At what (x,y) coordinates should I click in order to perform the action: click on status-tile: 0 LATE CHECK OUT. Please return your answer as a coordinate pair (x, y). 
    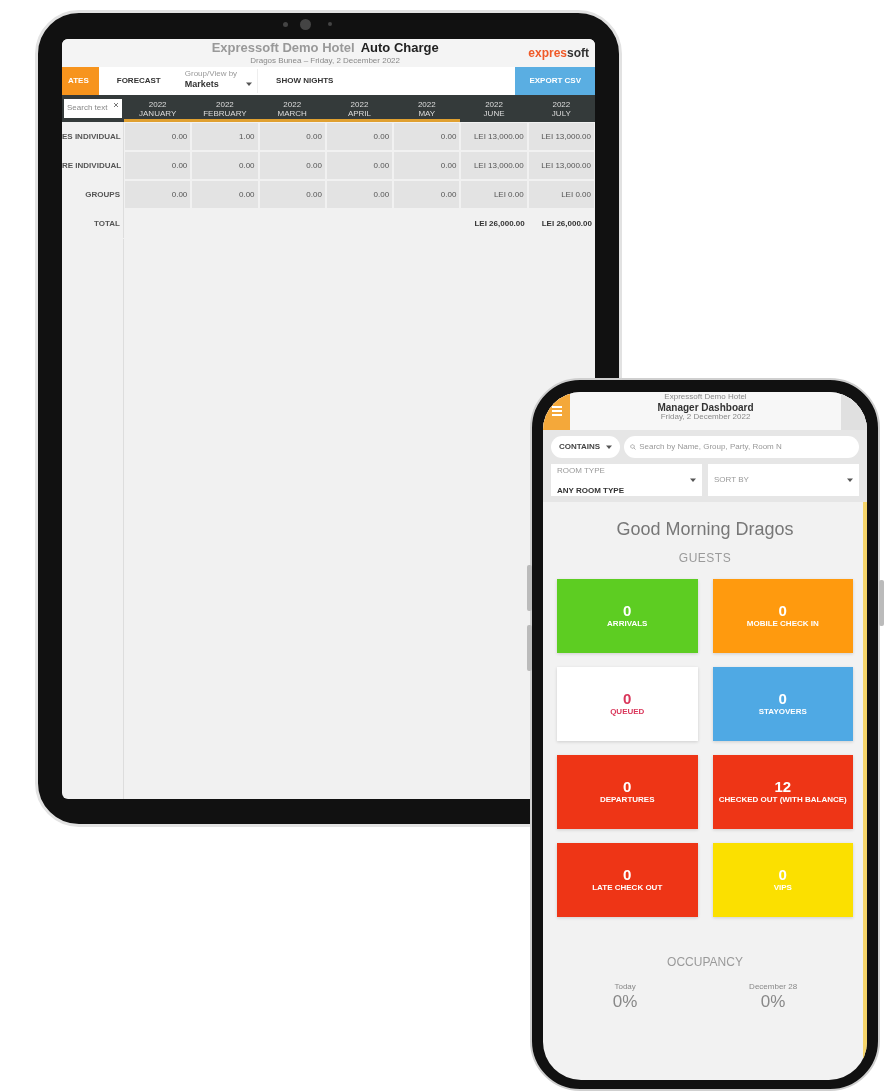
    Looking at the image, I should click on (627, 880).